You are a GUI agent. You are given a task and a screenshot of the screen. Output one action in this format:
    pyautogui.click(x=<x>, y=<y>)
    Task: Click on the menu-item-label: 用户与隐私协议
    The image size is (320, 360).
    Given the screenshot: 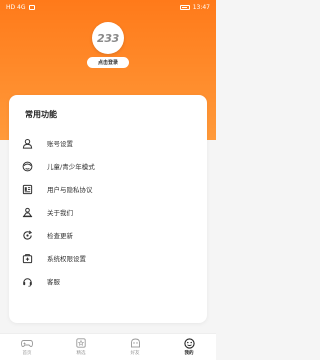 What is the action you would take?
    pyautogui.click(x=70, y=190)
    